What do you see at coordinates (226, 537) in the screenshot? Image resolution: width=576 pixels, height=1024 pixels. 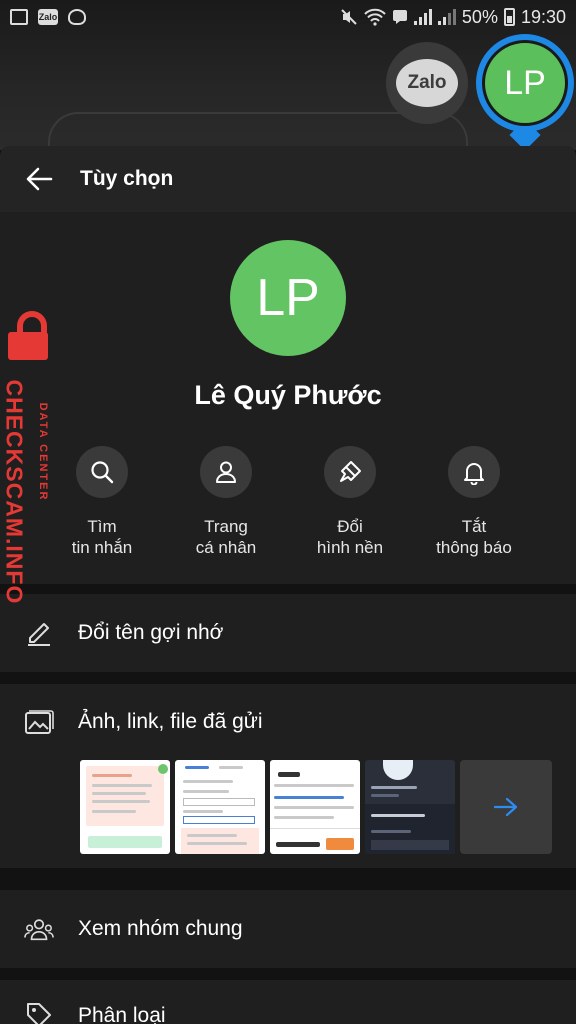 I see `profile-page-label: Trang cá nhân` at bounding box center [226, 537].